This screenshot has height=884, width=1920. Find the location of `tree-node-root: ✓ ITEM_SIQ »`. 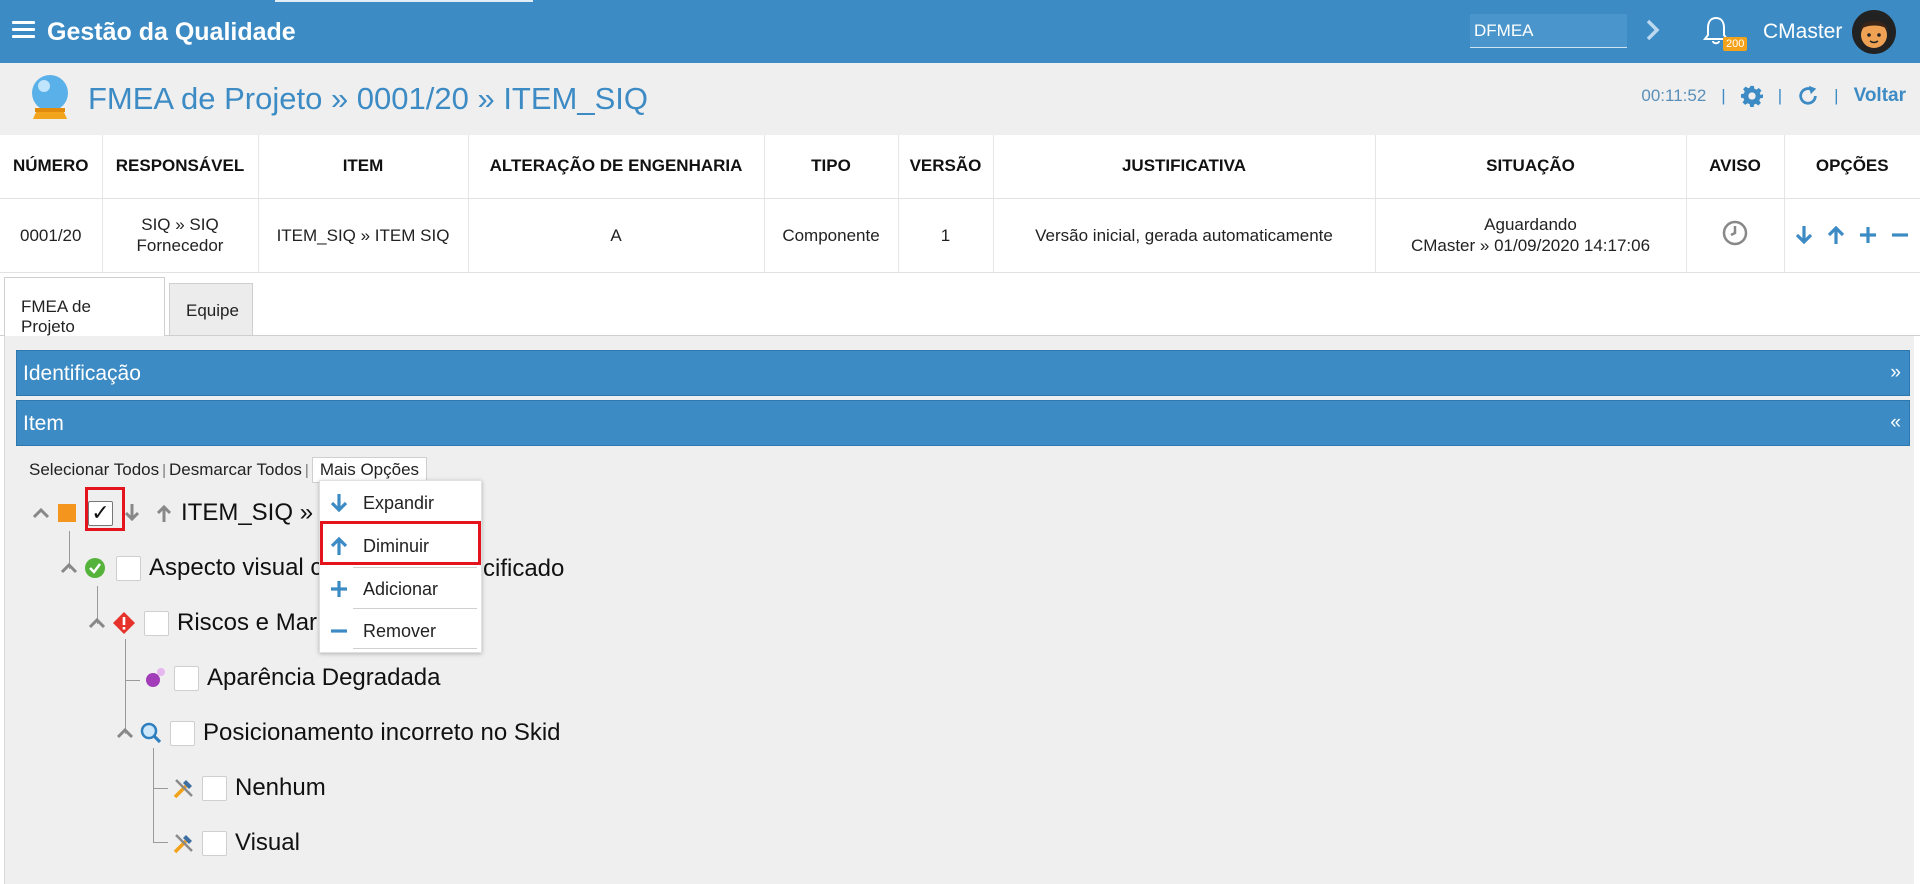

tree-node-root: ✓ ITEM_SIQ » is located at coordinates (172, 513).